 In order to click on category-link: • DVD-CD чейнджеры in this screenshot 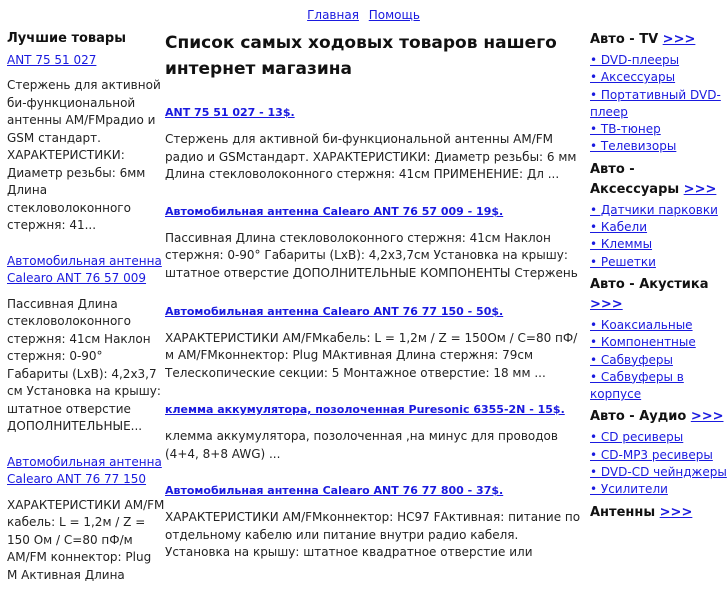, I will do `click(658, 472)`.